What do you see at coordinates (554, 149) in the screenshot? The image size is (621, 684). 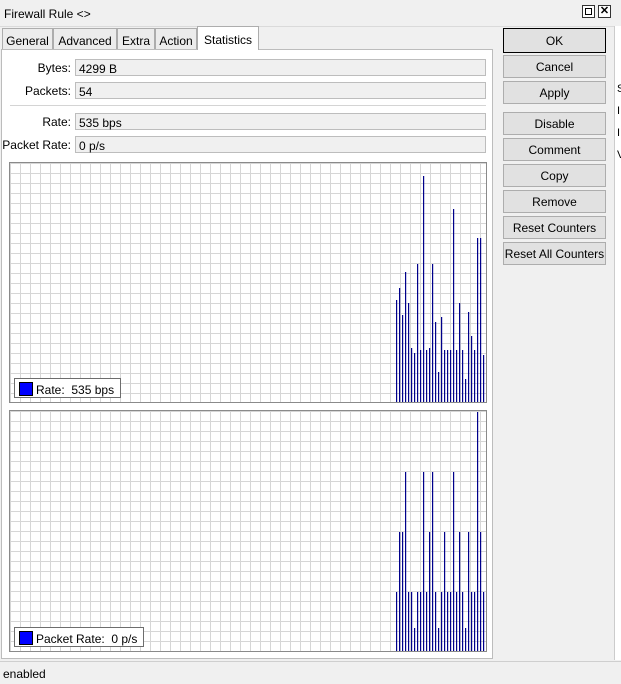 I see `comment-button: Comment` at bounding box center [554, 149].